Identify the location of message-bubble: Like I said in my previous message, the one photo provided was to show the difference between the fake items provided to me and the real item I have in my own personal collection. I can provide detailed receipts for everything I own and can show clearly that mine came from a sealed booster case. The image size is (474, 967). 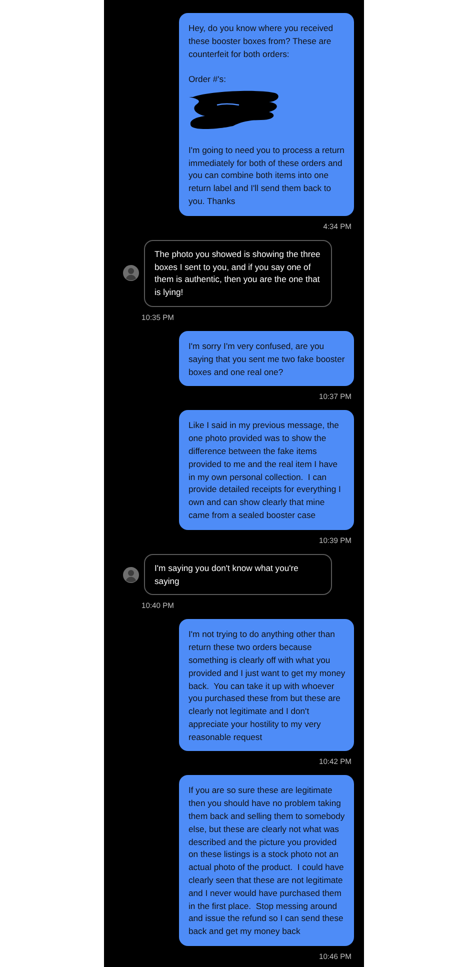
(266, 470).